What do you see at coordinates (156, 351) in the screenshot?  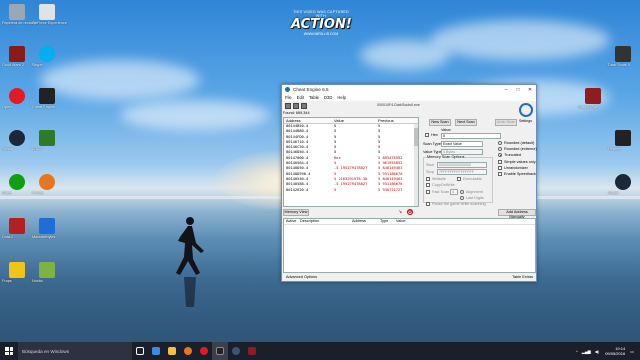 I see `taskbar-edge` at bounding box center [156, 351].